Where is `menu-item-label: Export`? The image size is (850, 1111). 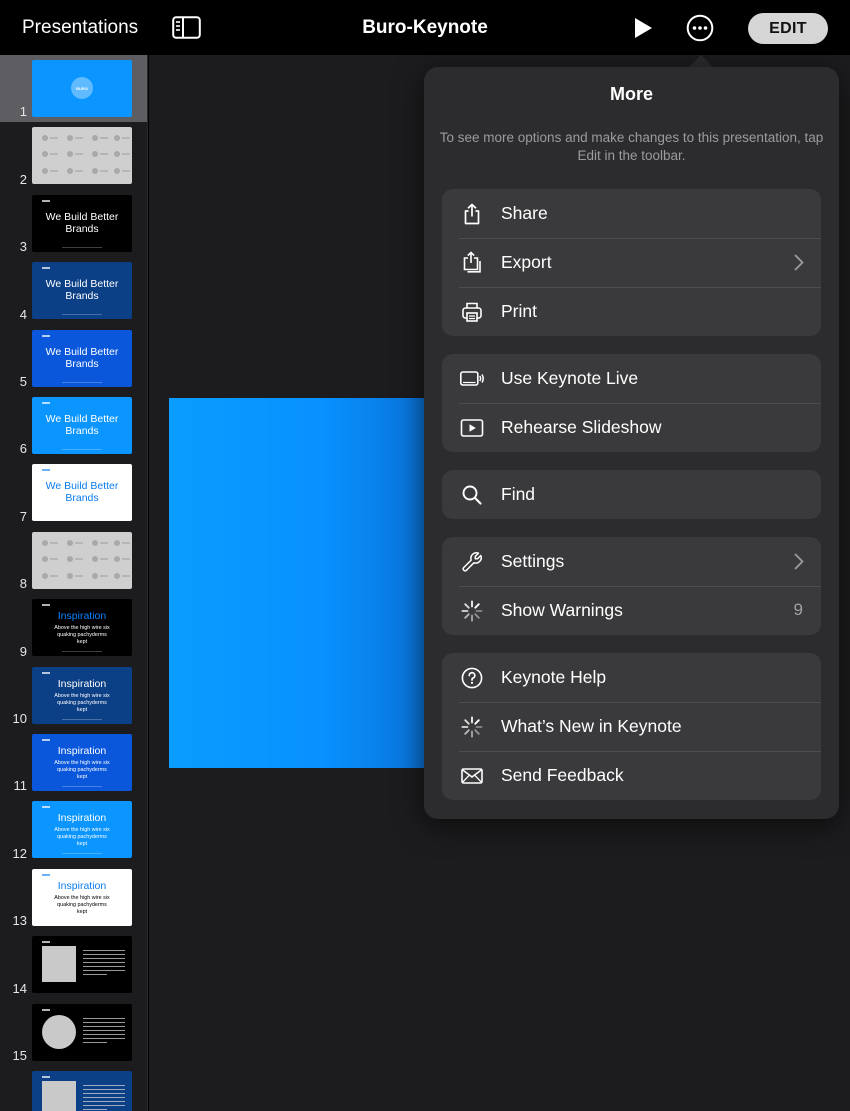 menu-item-label: Export is located at coordinates (526, 262).